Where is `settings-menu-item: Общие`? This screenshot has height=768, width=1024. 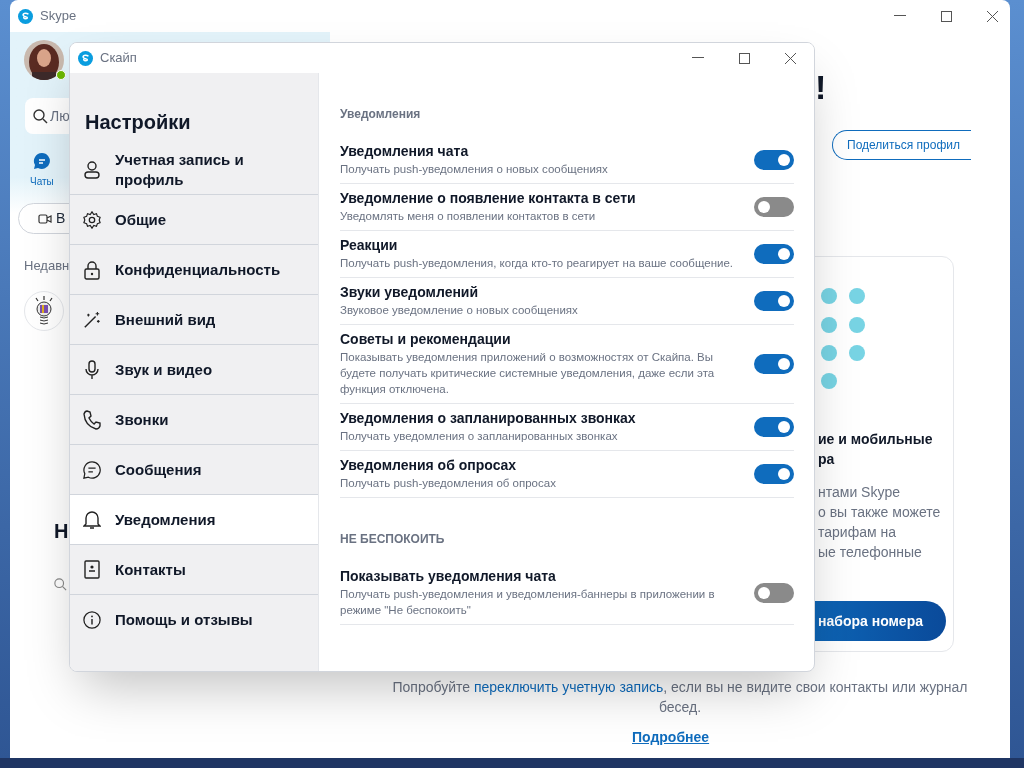 settings-menu-item: Общие is located at coordinates (194, 220).